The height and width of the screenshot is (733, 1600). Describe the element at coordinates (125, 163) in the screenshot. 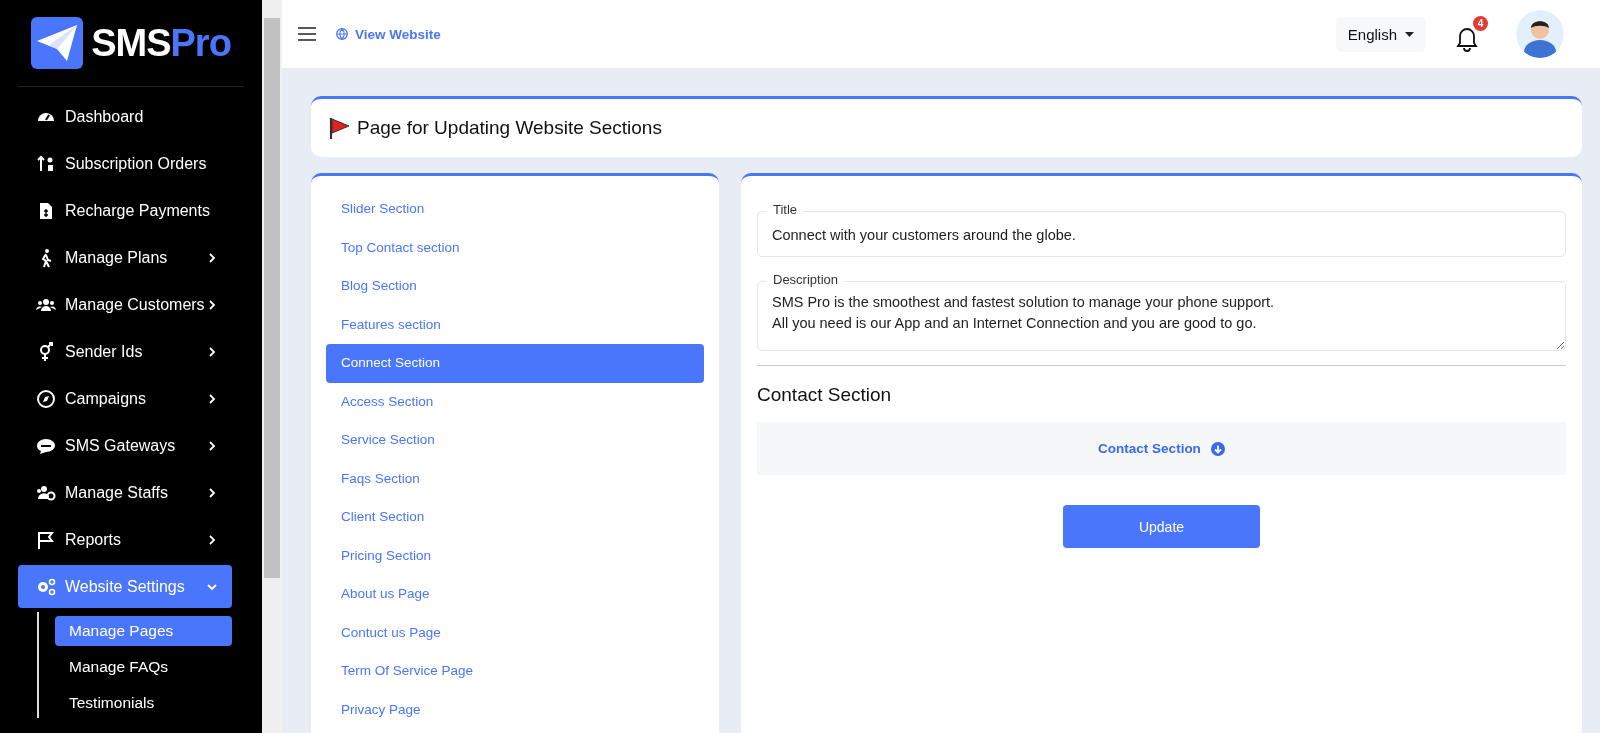

I see `sidebar-menu-item: Subscription Orders` at that location.